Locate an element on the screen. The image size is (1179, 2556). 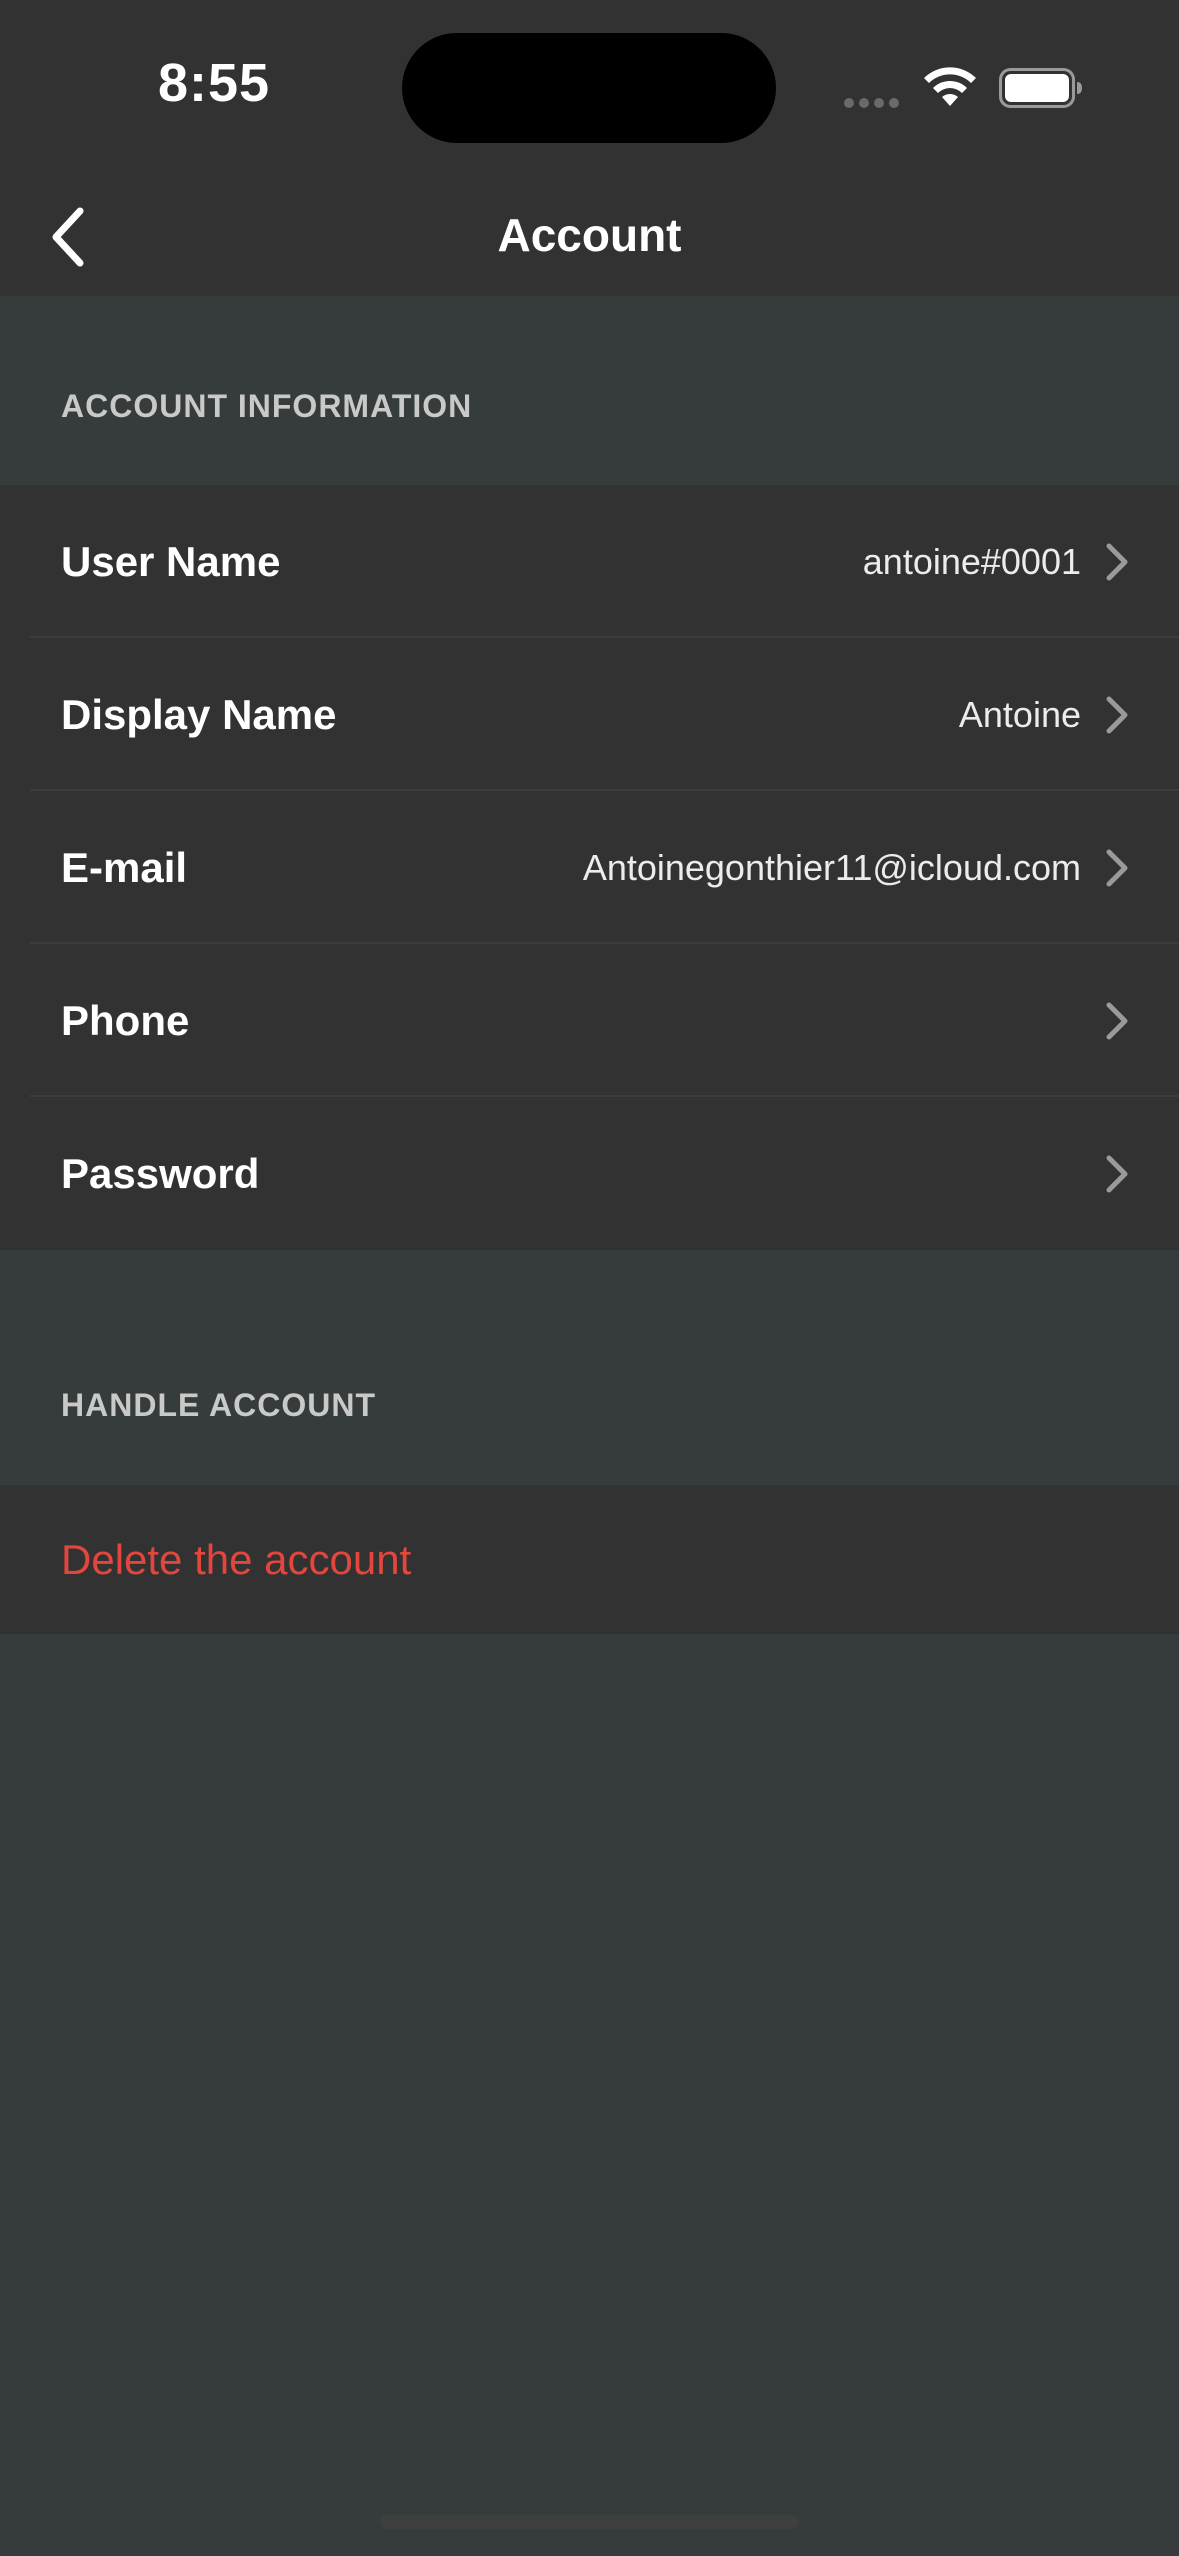
row-label: Display Name is located at coordinates (199, 714).